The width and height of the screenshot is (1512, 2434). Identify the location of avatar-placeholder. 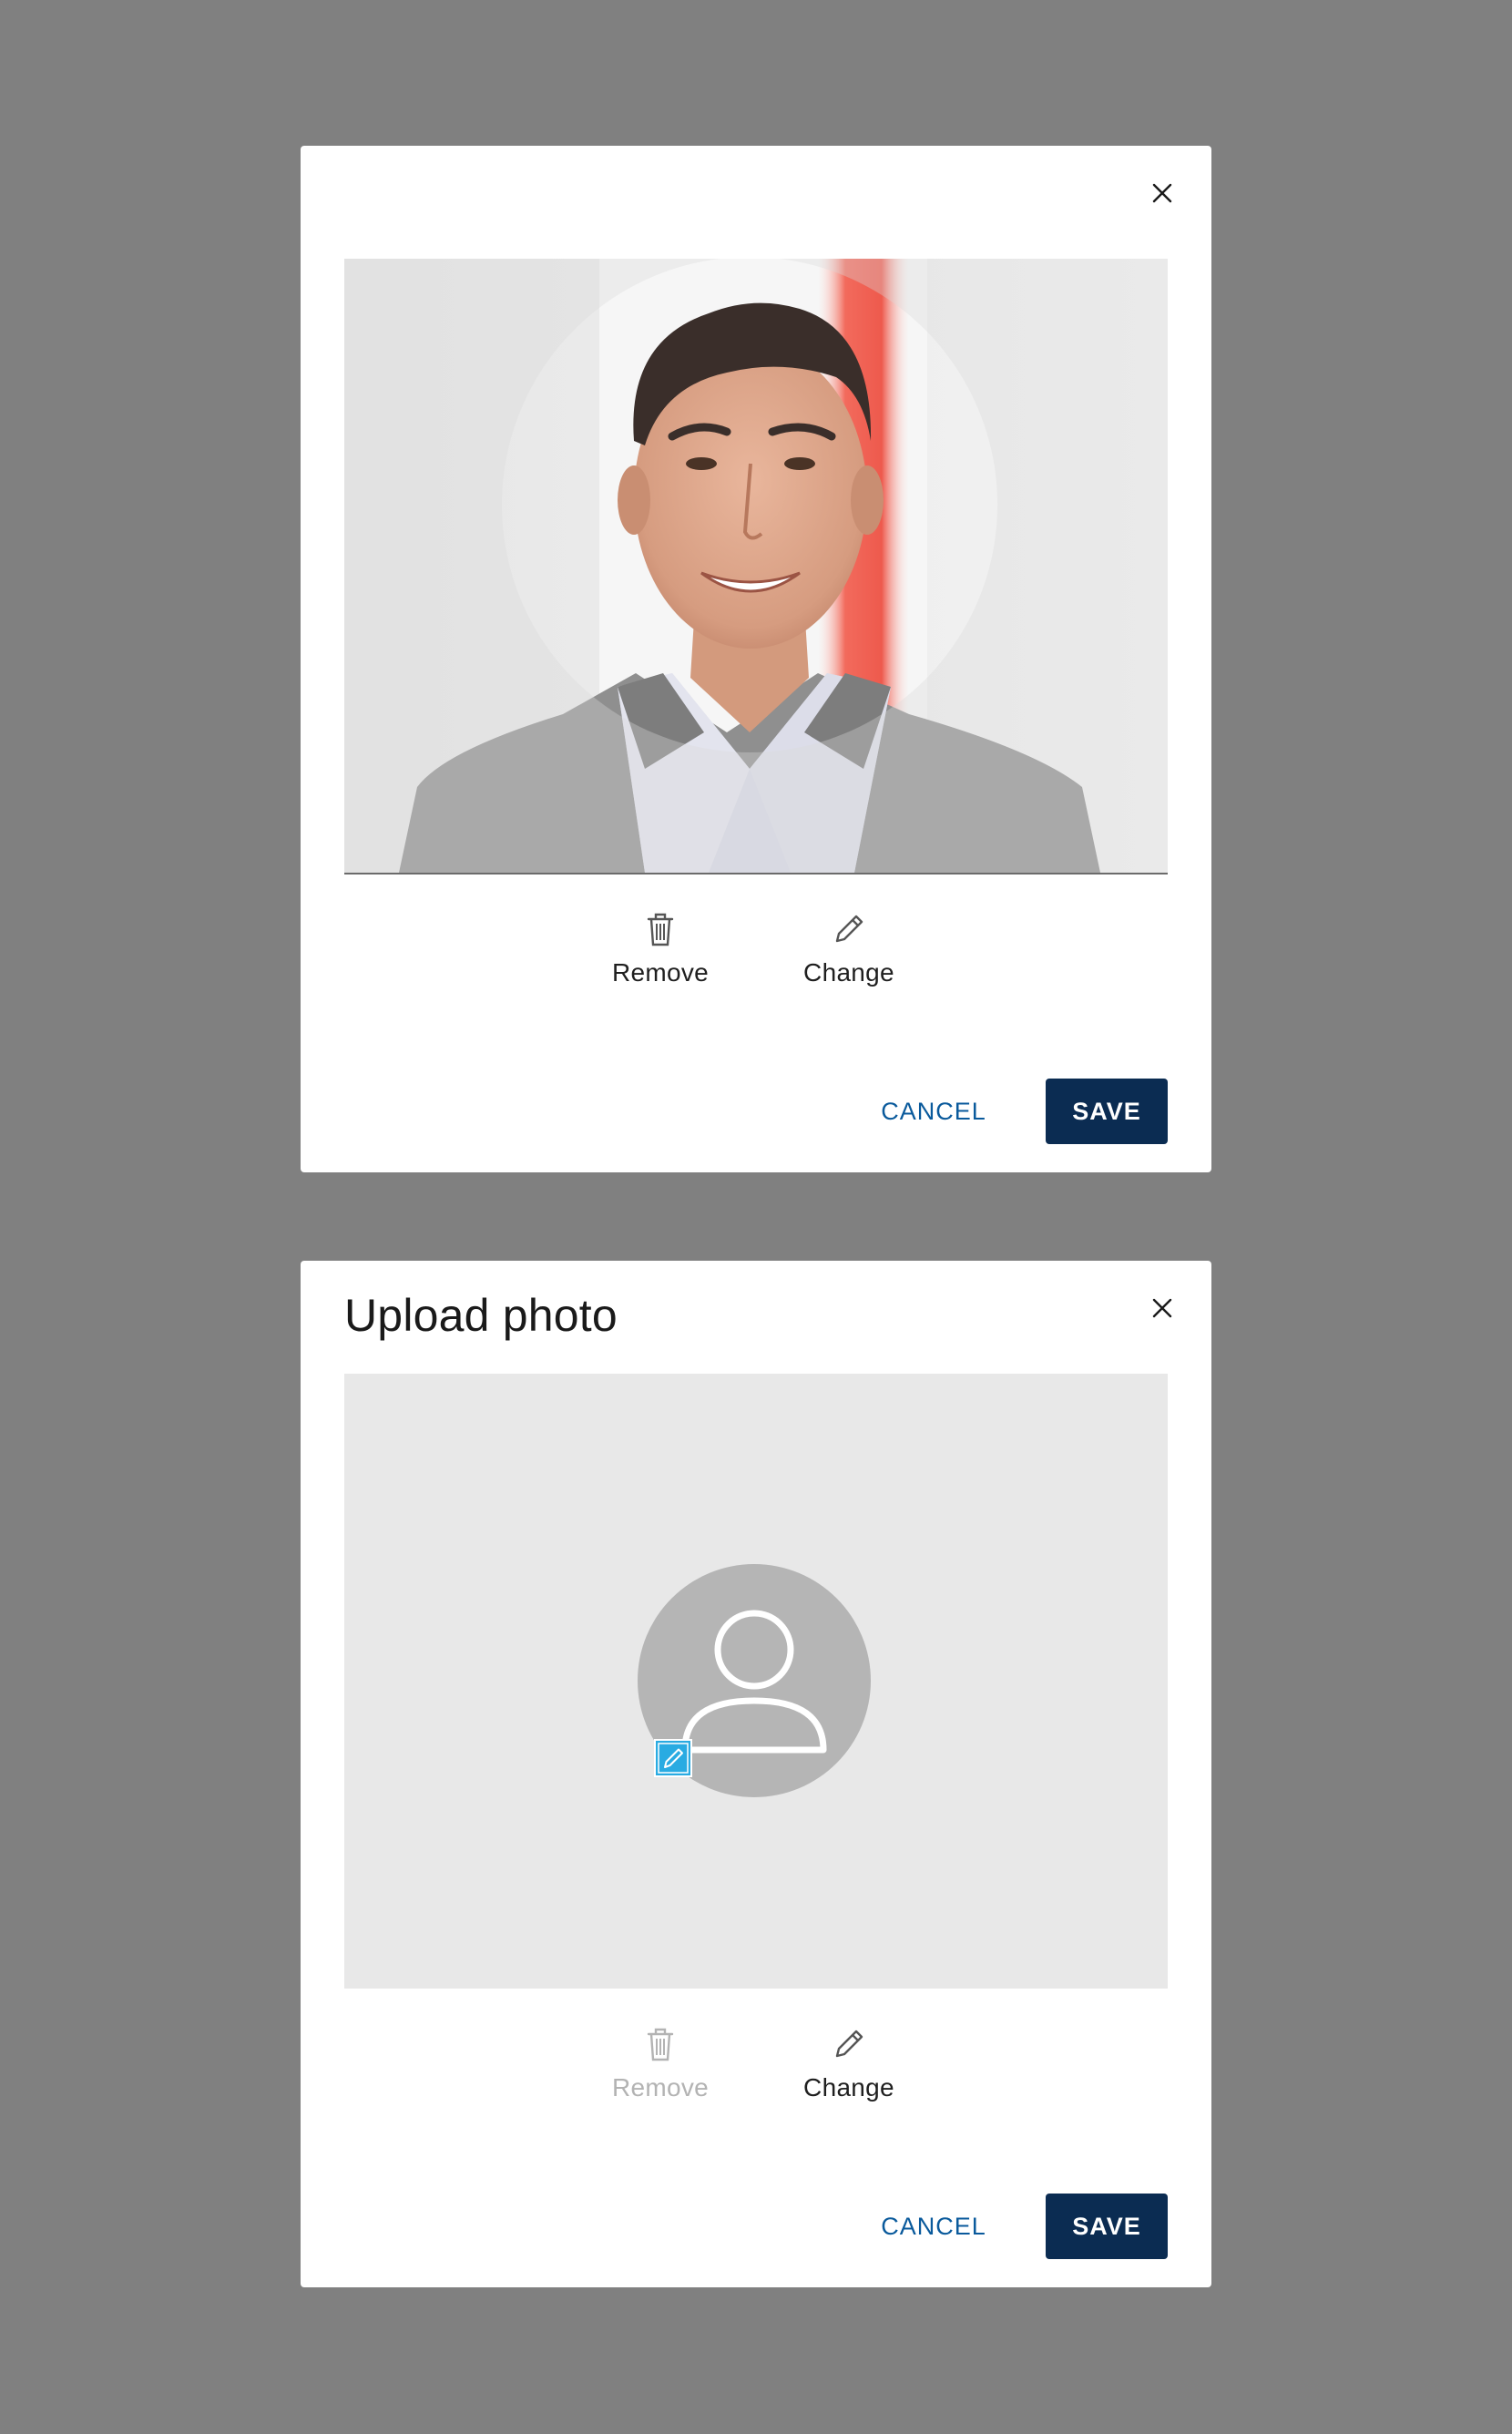
(754, 1680).